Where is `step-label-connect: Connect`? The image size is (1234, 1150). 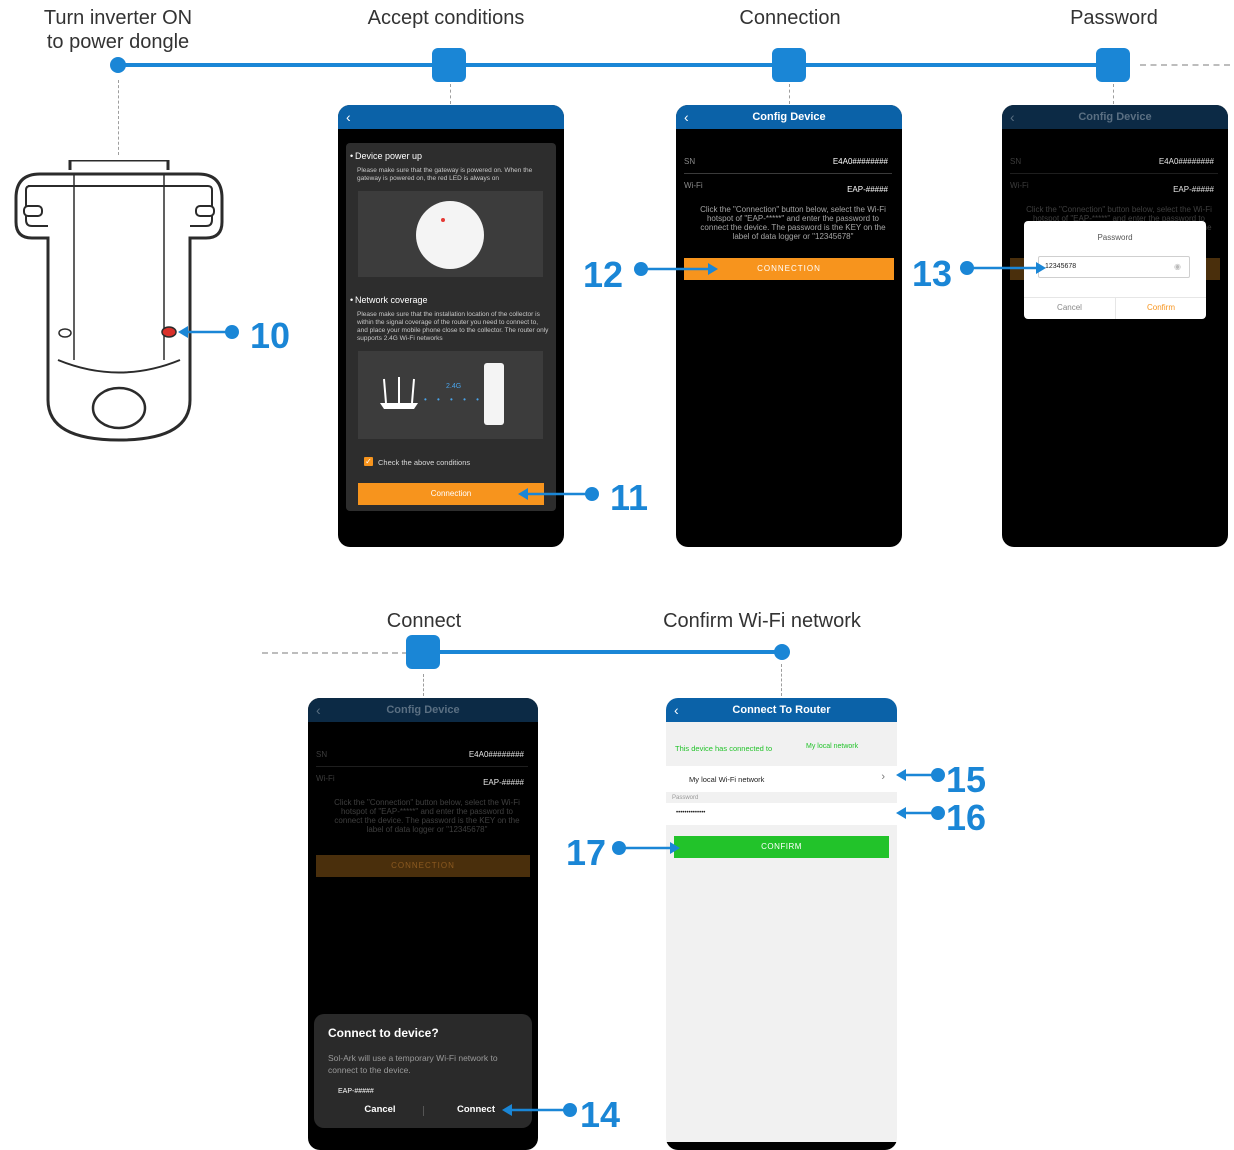
step-label-connect: Connect is located at coordinates (424, 621).